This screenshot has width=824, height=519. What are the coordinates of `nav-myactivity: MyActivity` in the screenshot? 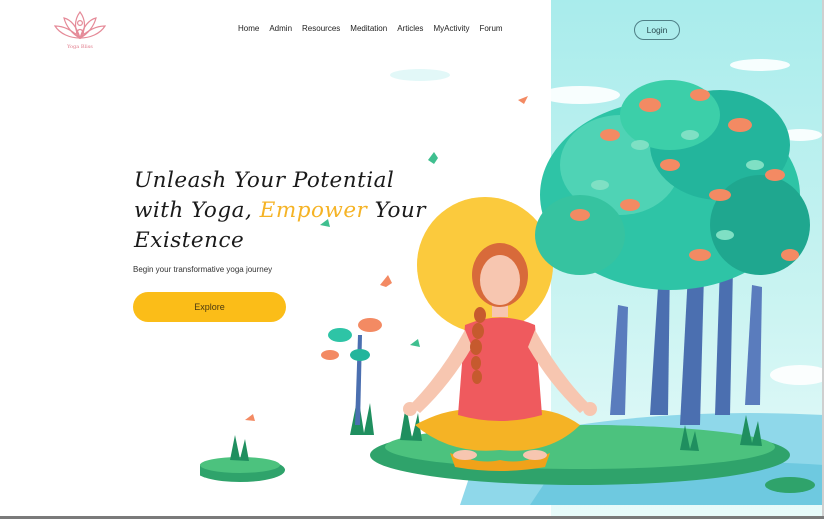 It's located at (451, 28).